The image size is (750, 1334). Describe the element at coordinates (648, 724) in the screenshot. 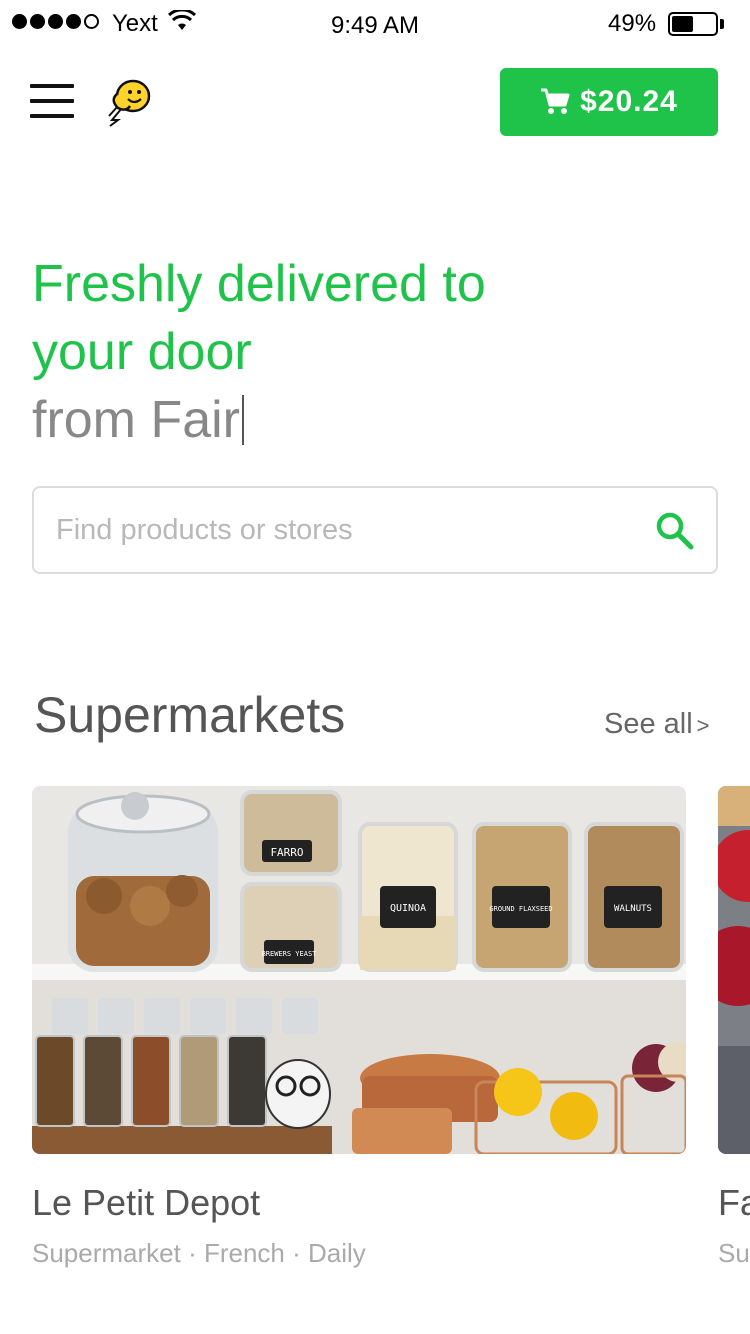

I see `see-all-label: See all` at that location.